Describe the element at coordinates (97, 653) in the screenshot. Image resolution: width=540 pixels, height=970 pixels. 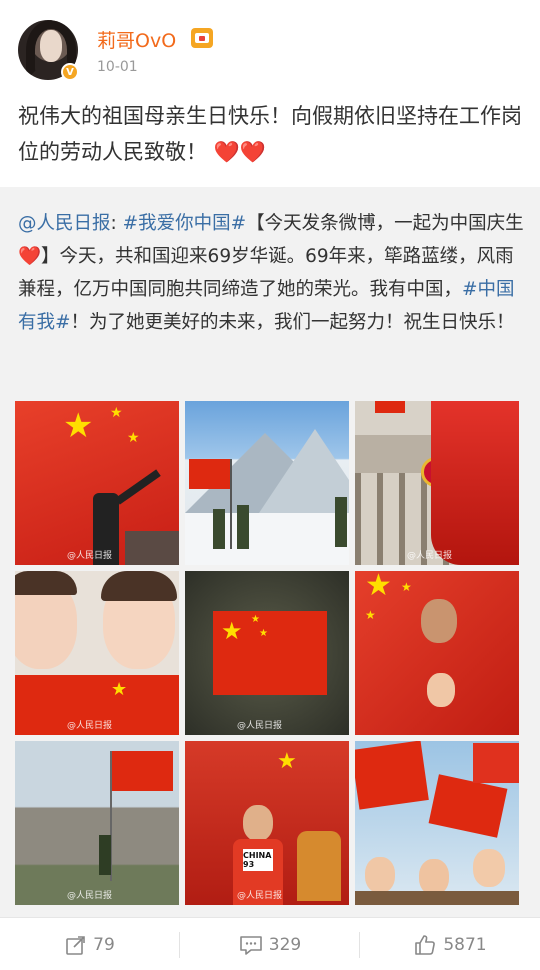
I see `girls-with-flags-photo: ★ @人民日报` at that location.